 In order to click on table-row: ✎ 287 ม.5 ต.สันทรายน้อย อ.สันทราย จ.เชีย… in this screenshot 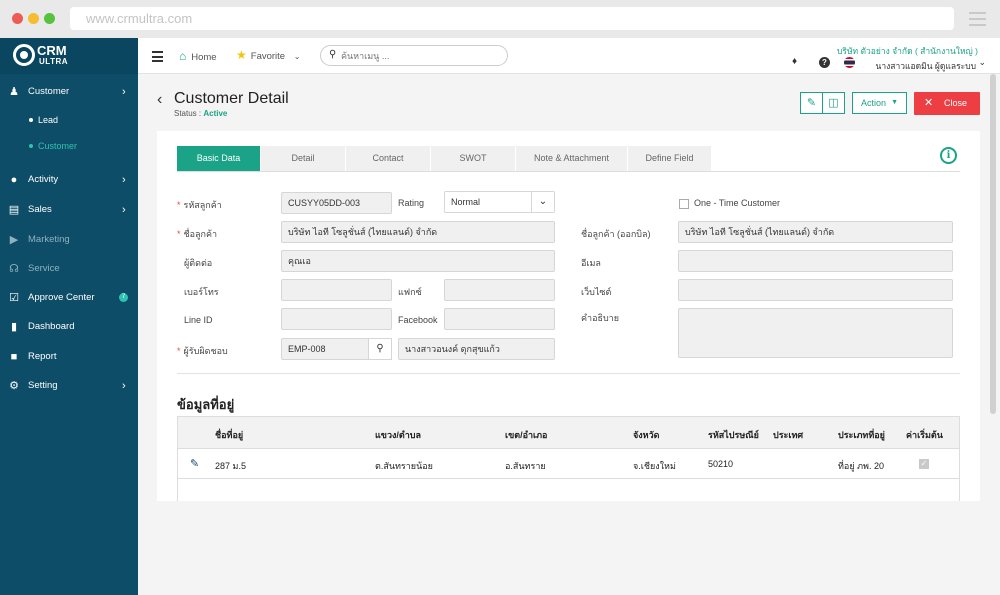, I will do `click(568, 464)`.